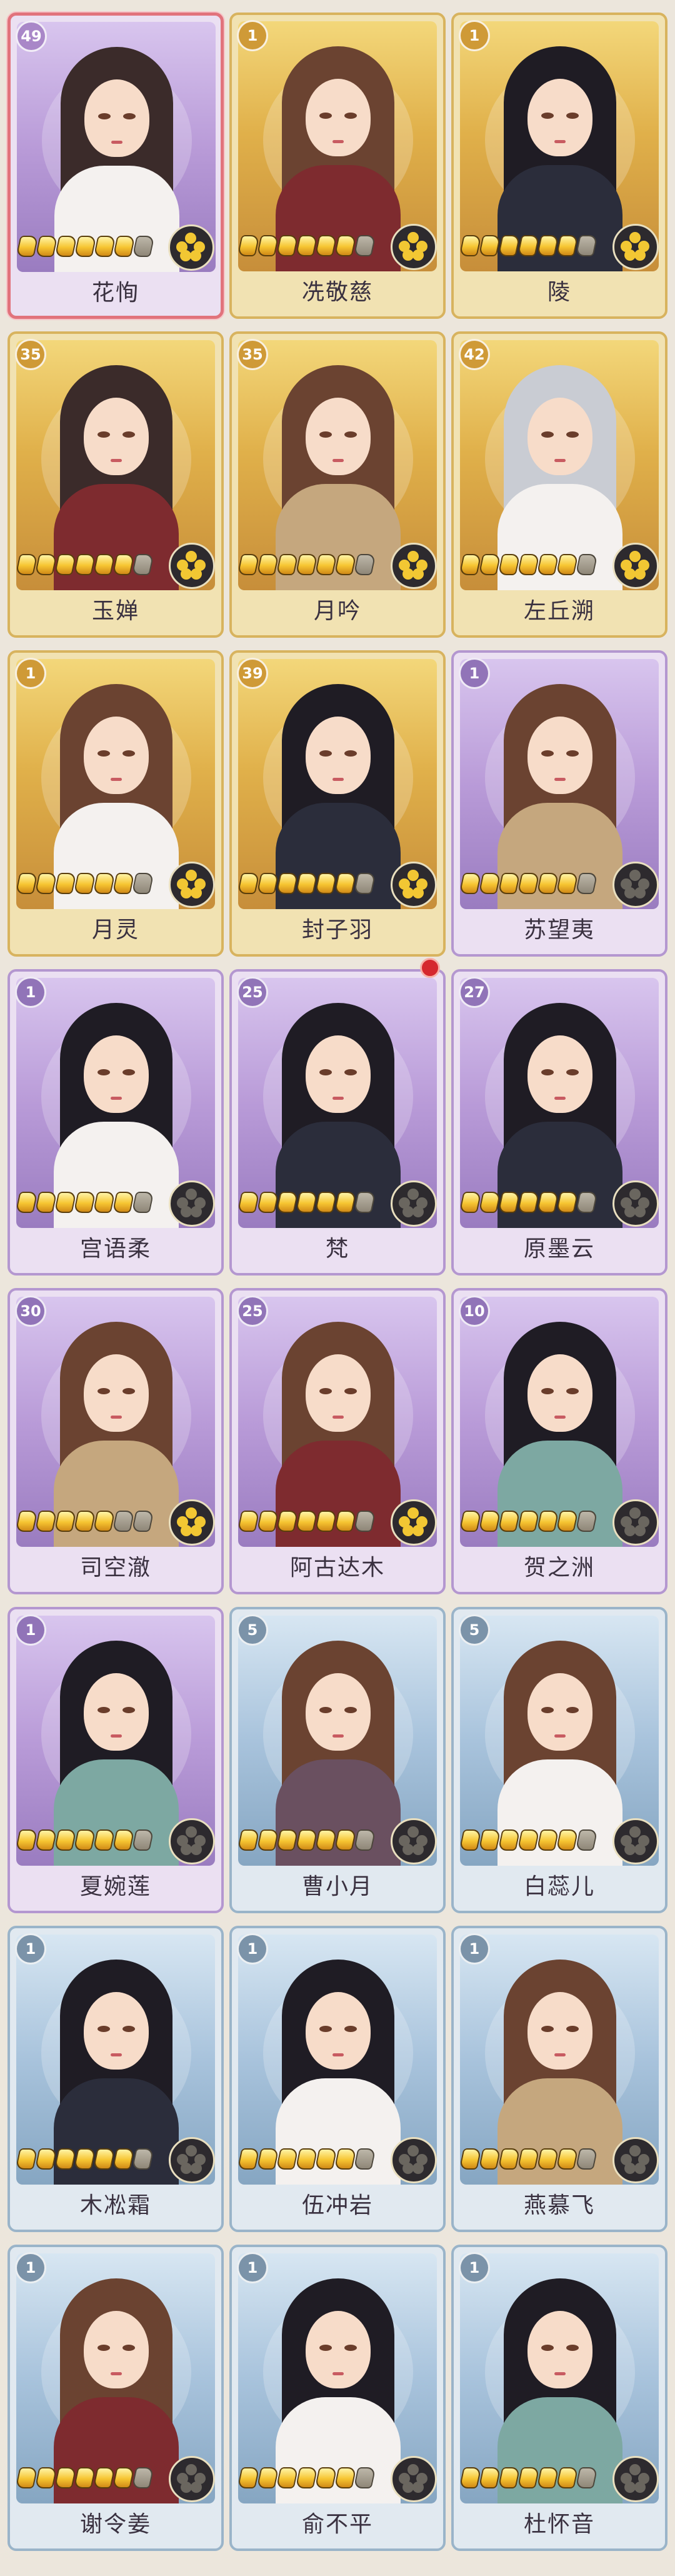 This screenshot has height=2576, width=675. Describe the element at coordinates (559, 2398) in the screenshot. I see `character-card: 1 杜怀音` at that location.